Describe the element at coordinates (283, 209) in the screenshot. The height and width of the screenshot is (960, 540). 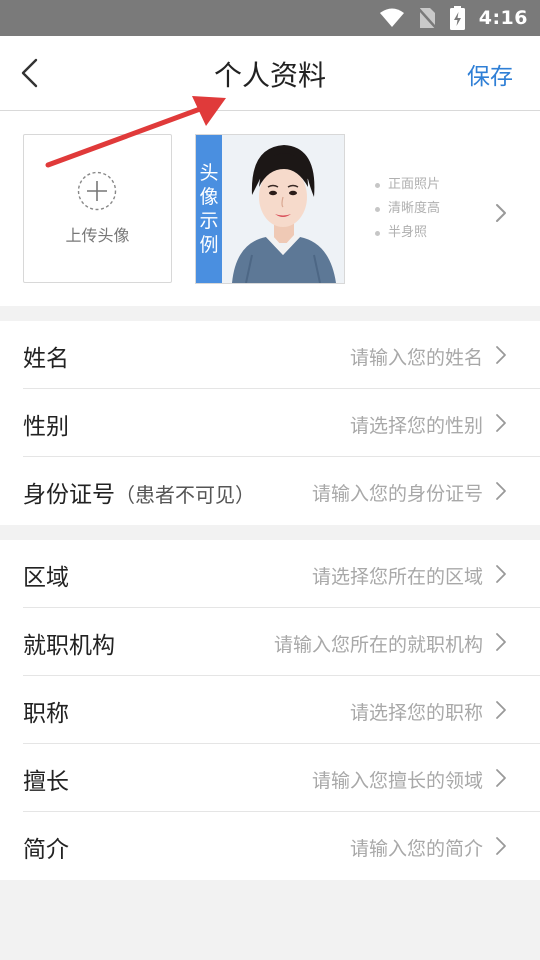
I see `example-portrait-image` at that location.